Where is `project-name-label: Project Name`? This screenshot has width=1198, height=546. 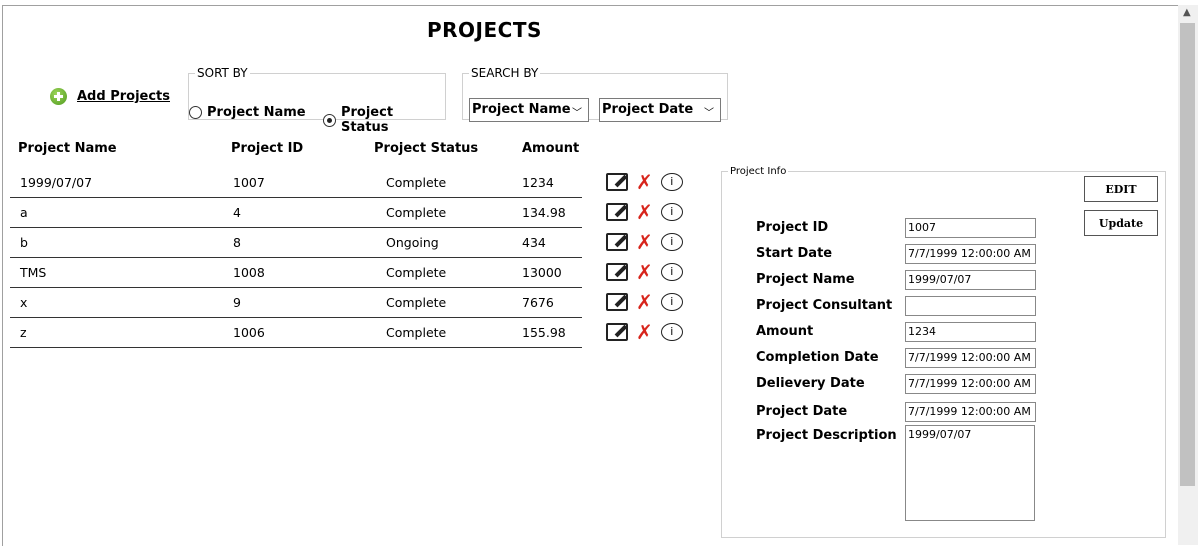
project-name-label: Project Name is located at coordinates (805, 279).